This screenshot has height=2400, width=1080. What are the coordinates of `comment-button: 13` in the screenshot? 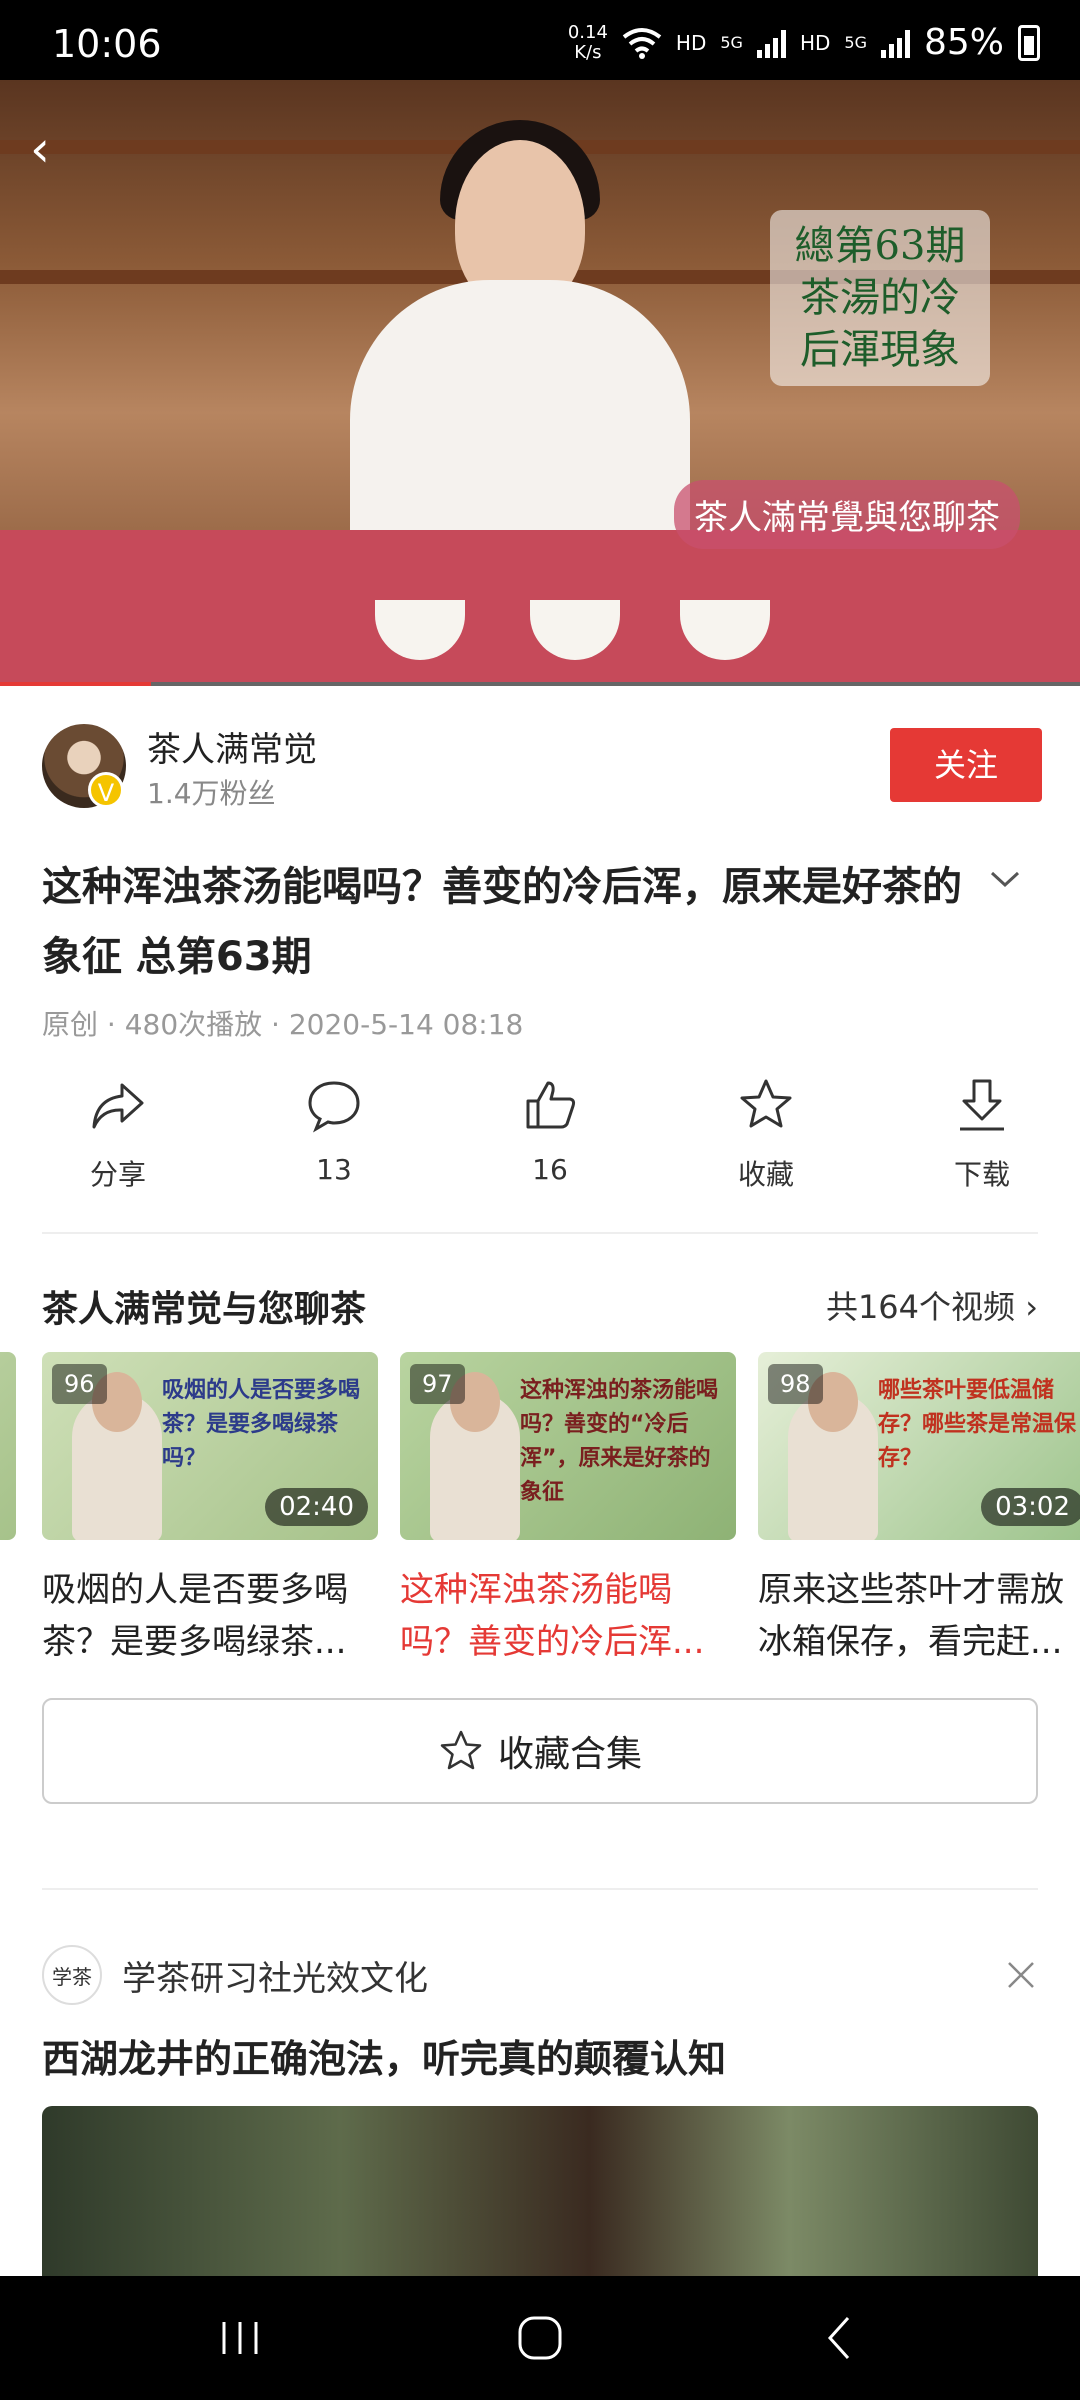 It's located at (334, 1145).